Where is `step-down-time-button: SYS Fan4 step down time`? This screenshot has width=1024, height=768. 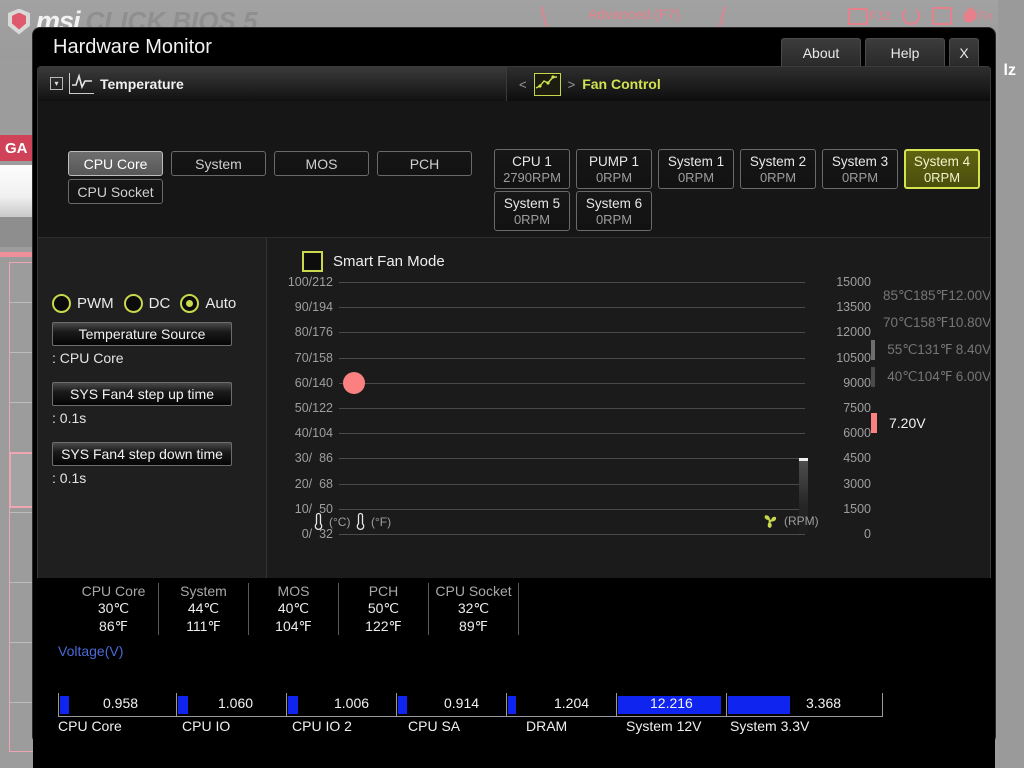
step-down-time-button: SYS Fan4 step down time is located at coordinates (142, 454).